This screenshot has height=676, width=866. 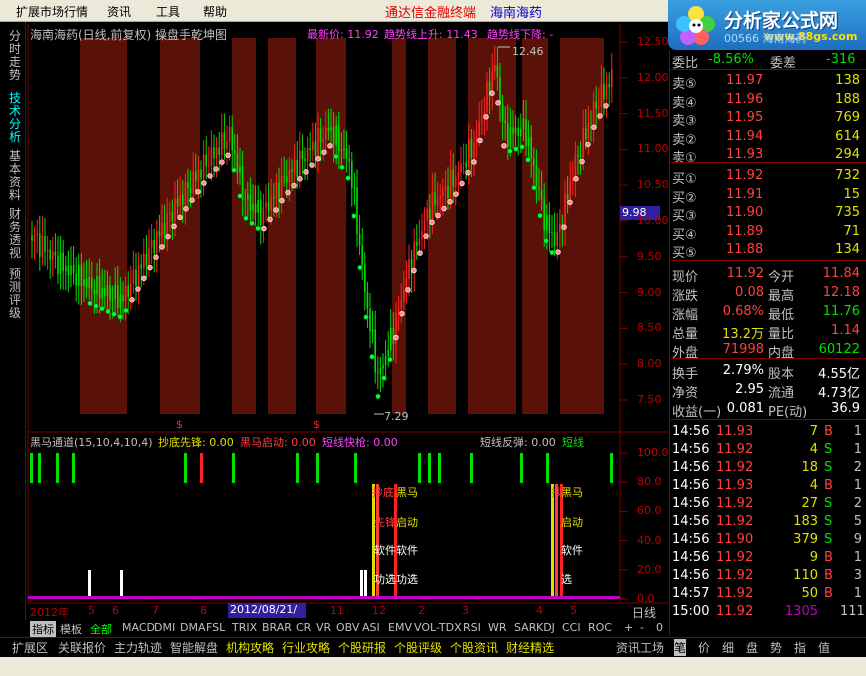 I want to click on indicator-tab: 模板, so click(x=71, y=629).